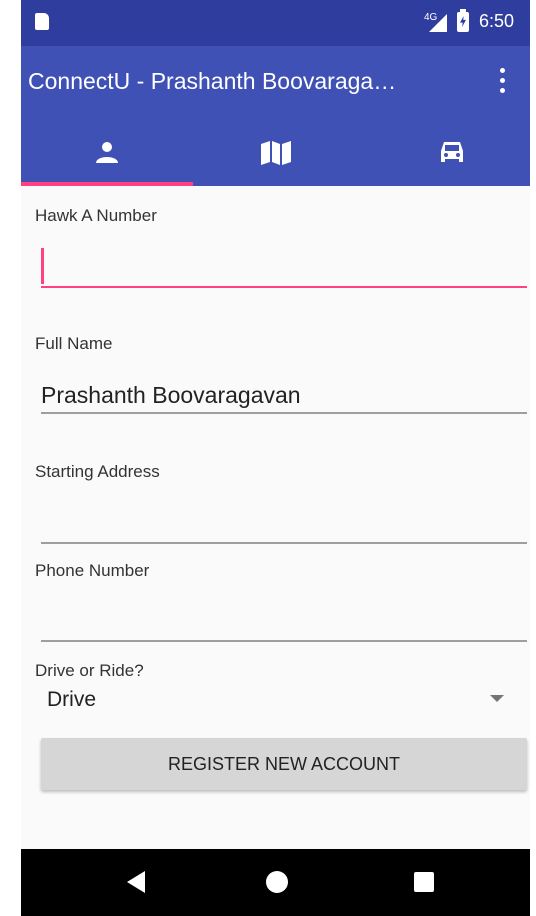 The width and height of the screenshot is (536, 916). What do you see at coordinates (284, 641) in the screenshot?
I see `phone-number-underline` at bounding box center [284, 641].